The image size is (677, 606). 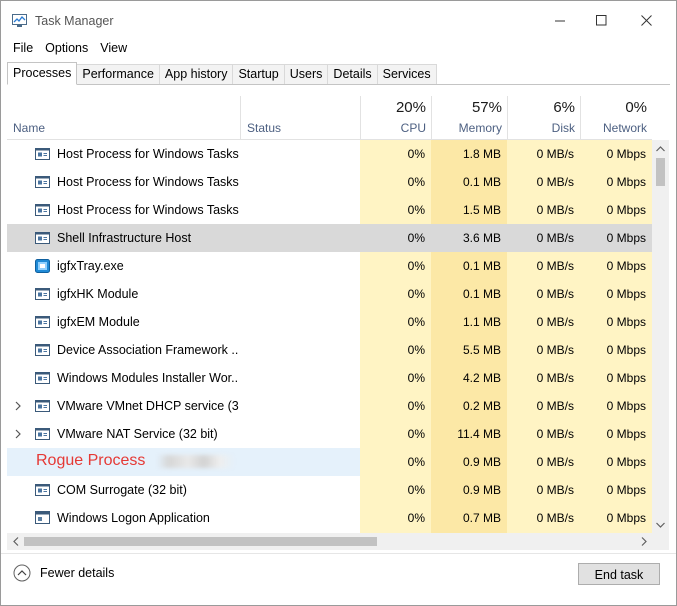 What do you see at coordinates (91, 460) in the screenshot?
I see `rogue-process-label: Rogue Process` at bounding box center [91, 460].